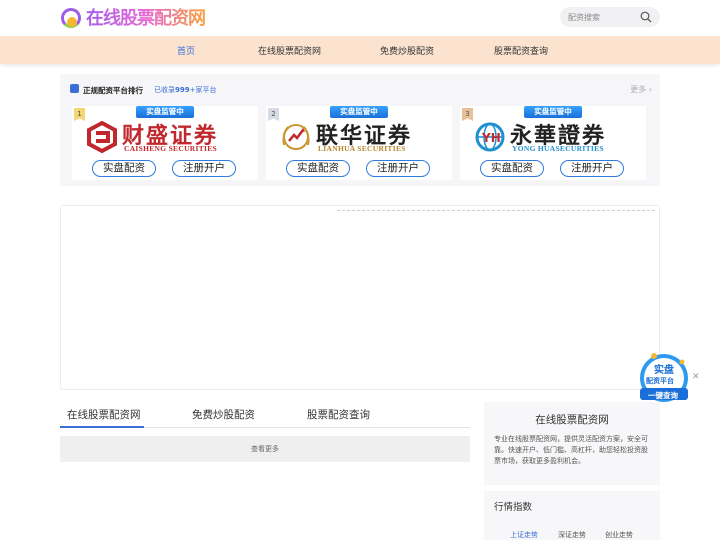 This screenshot has height=540, width=720. I want to click on top-bar: 在线股票配资网, so click(360, 18).